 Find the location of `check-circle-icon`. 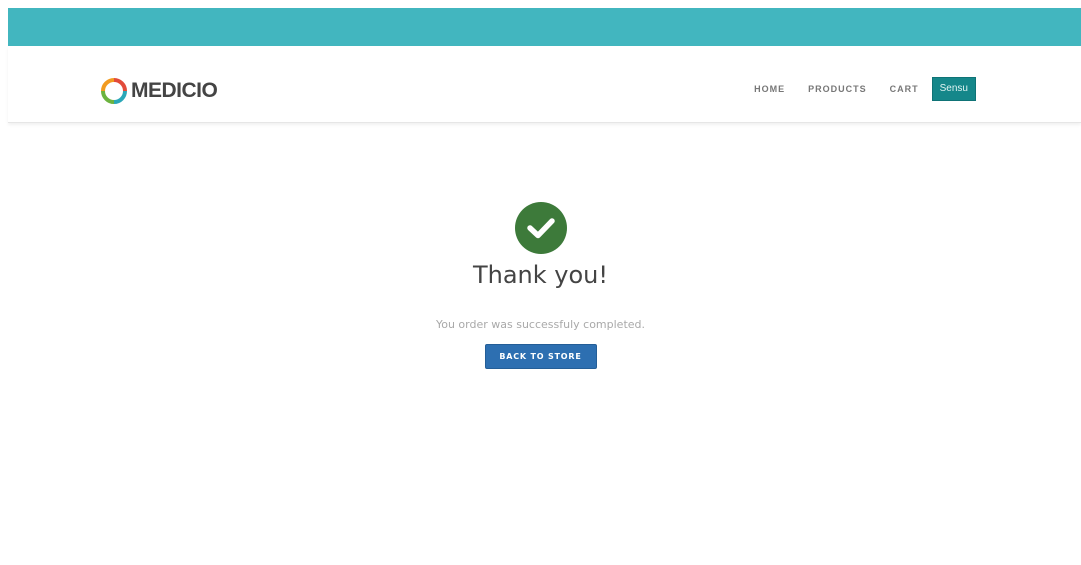

check-circle-icon is located at coordinates (540, 228).